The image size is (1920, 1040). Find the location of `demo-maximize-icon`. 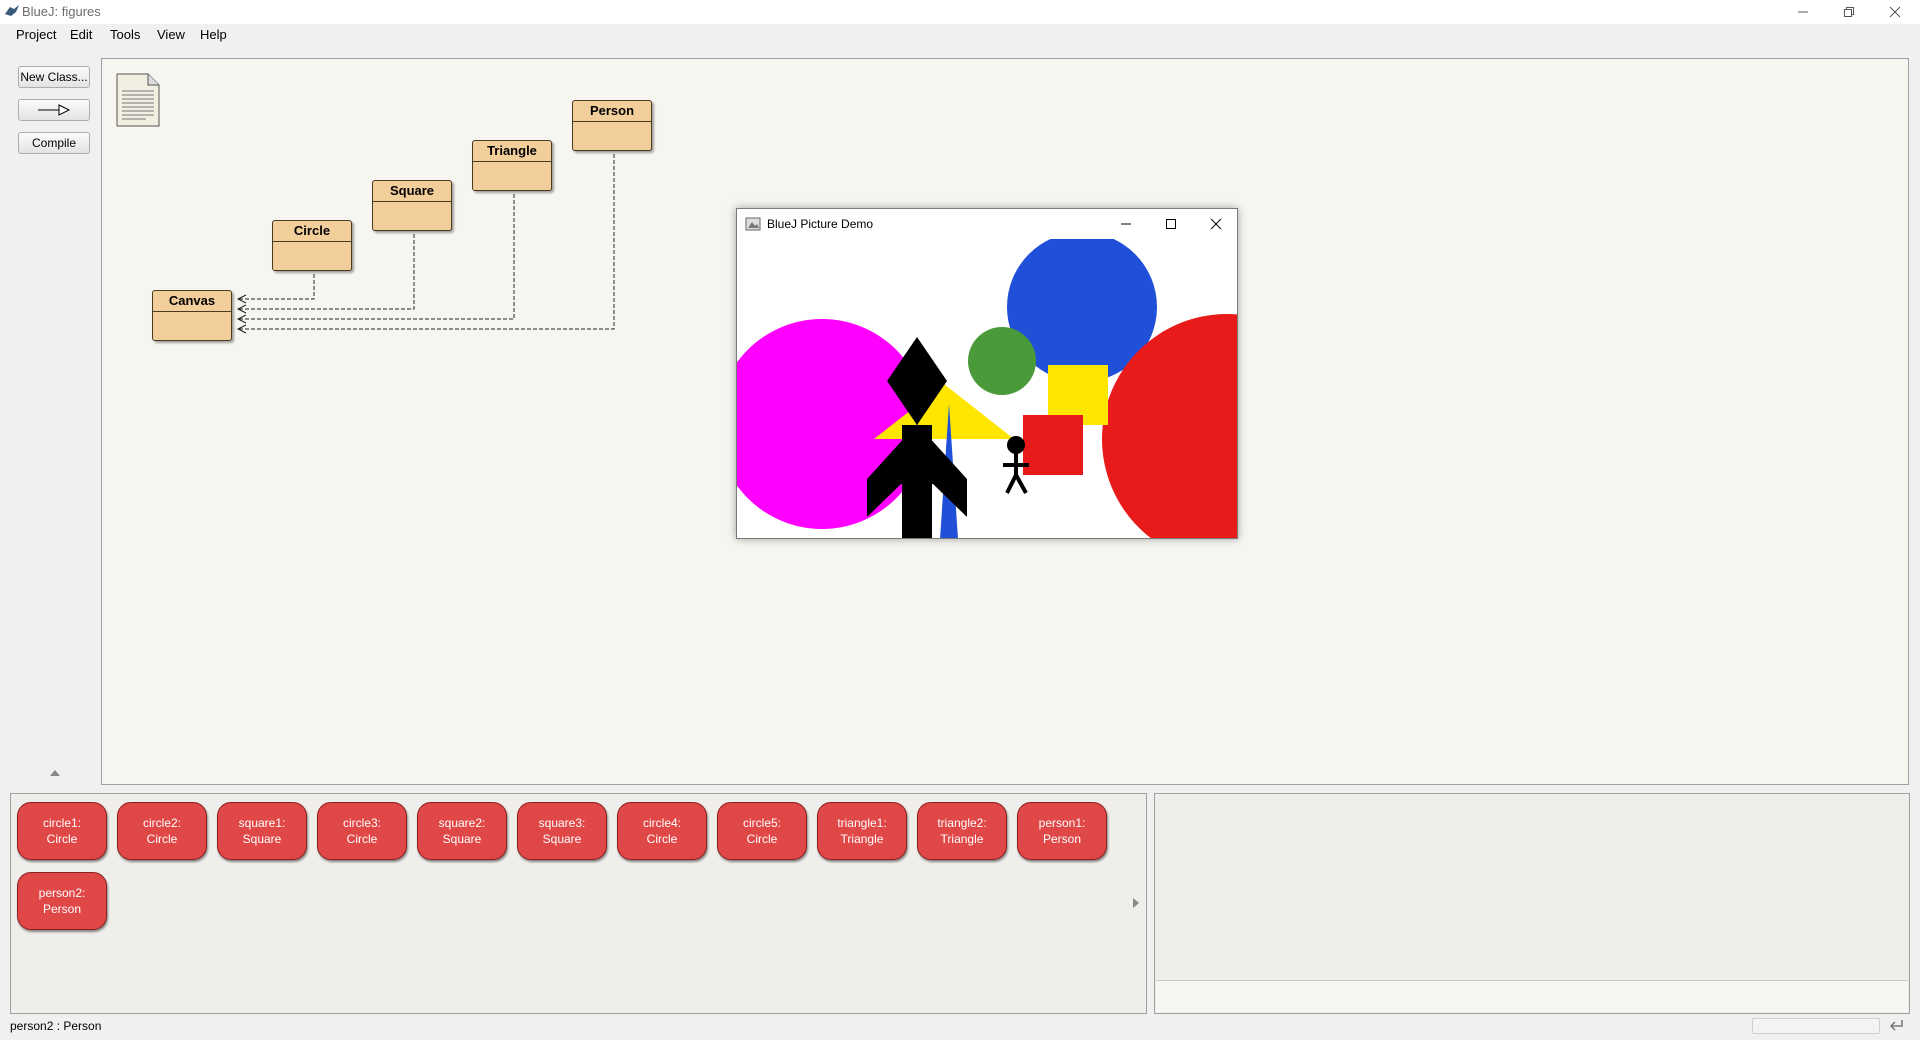

demo-maximize-icon is located at coordinates (1171, 224).